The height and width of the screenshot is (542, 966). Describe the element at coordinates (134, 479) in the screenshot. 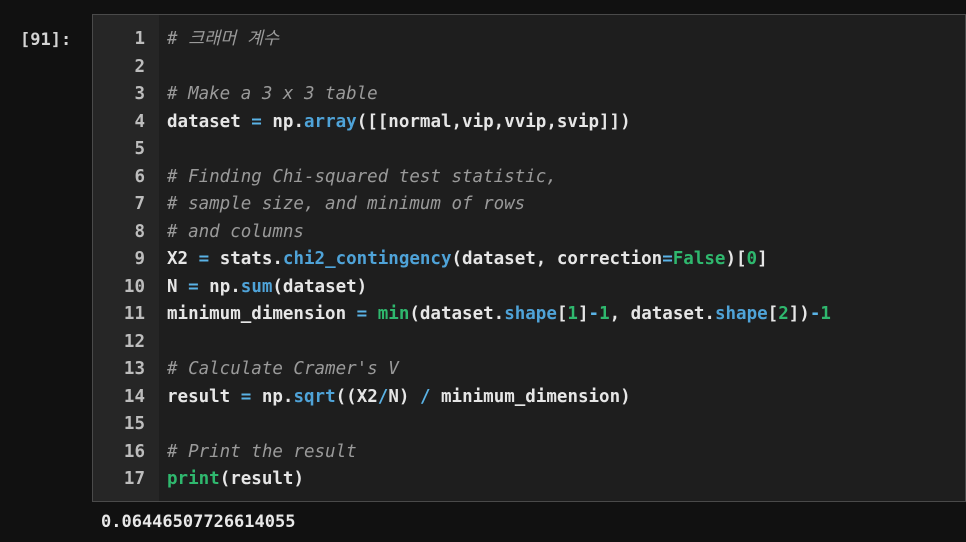

I see `line-number: 17` at that location.